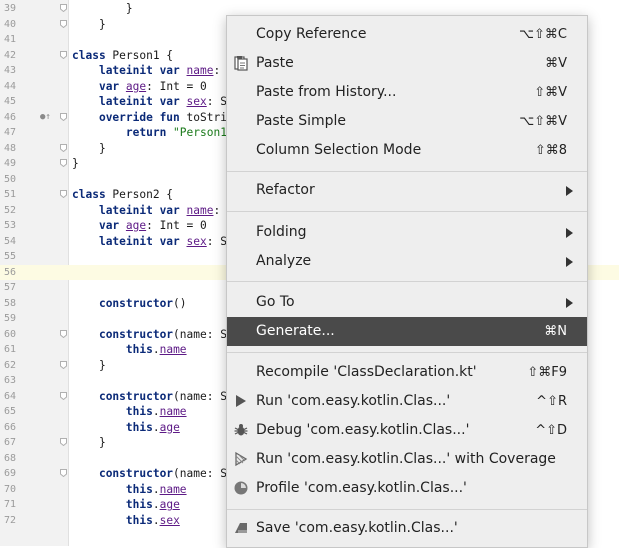 The width and height of the screenshot is (619, 548). What do you see at coordinates (407, 190) in the screenshot?
I see `menu-item-refactor: Refactor` at bounding box center [407, 190].